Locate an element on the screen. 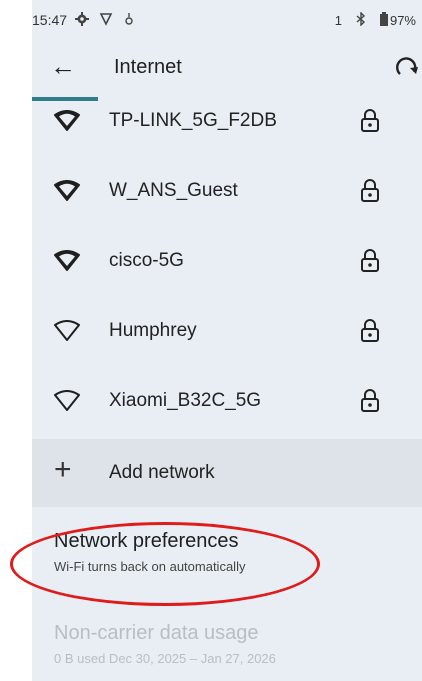  back-arrow-icon: ← is located at coordinates (63, 66).